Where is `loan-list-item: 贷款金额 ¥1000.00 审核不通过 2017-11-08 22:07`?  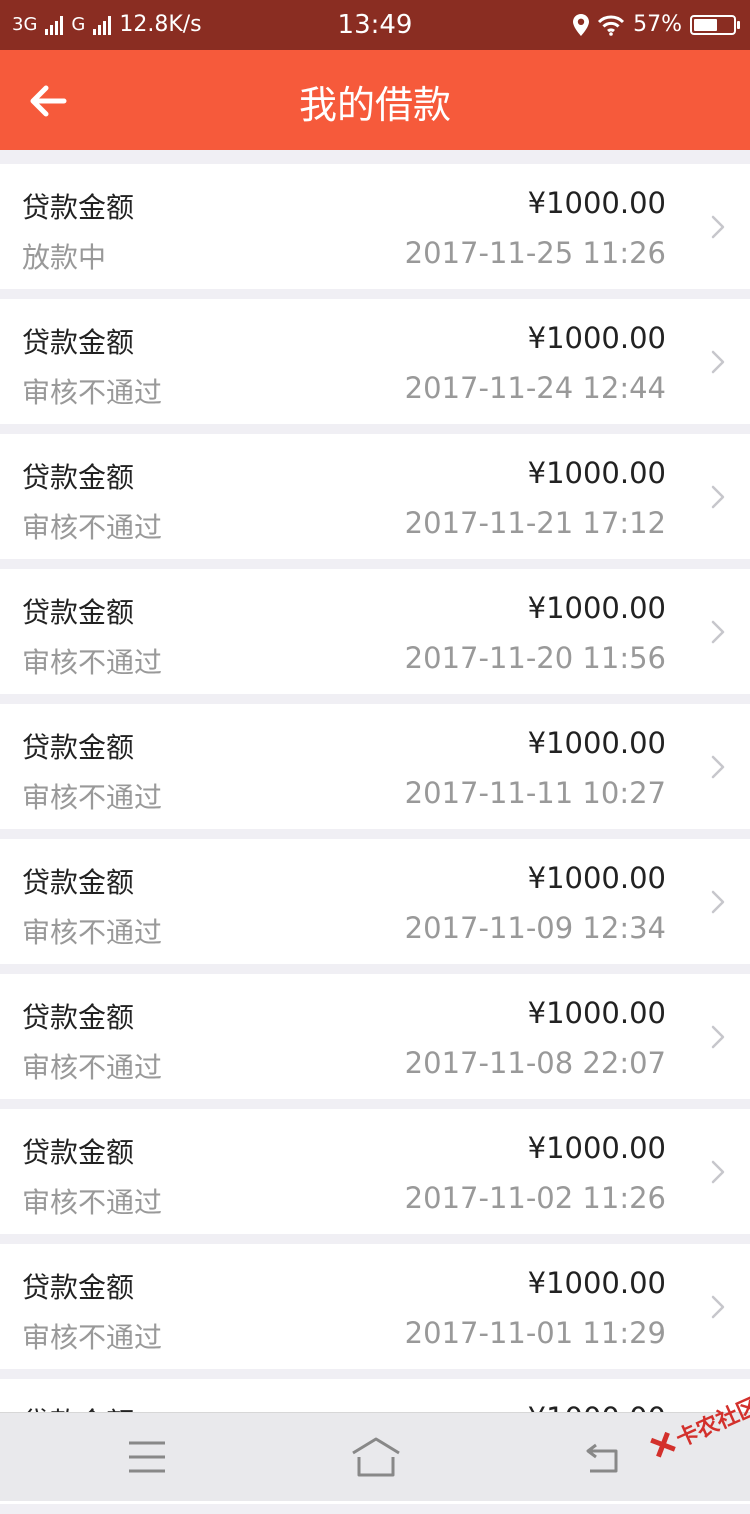 loan-list-item: 贷款金额 ¥1000.00 审核不通过 2017-11-08 22:07 is located at coordinates (375, 1036).